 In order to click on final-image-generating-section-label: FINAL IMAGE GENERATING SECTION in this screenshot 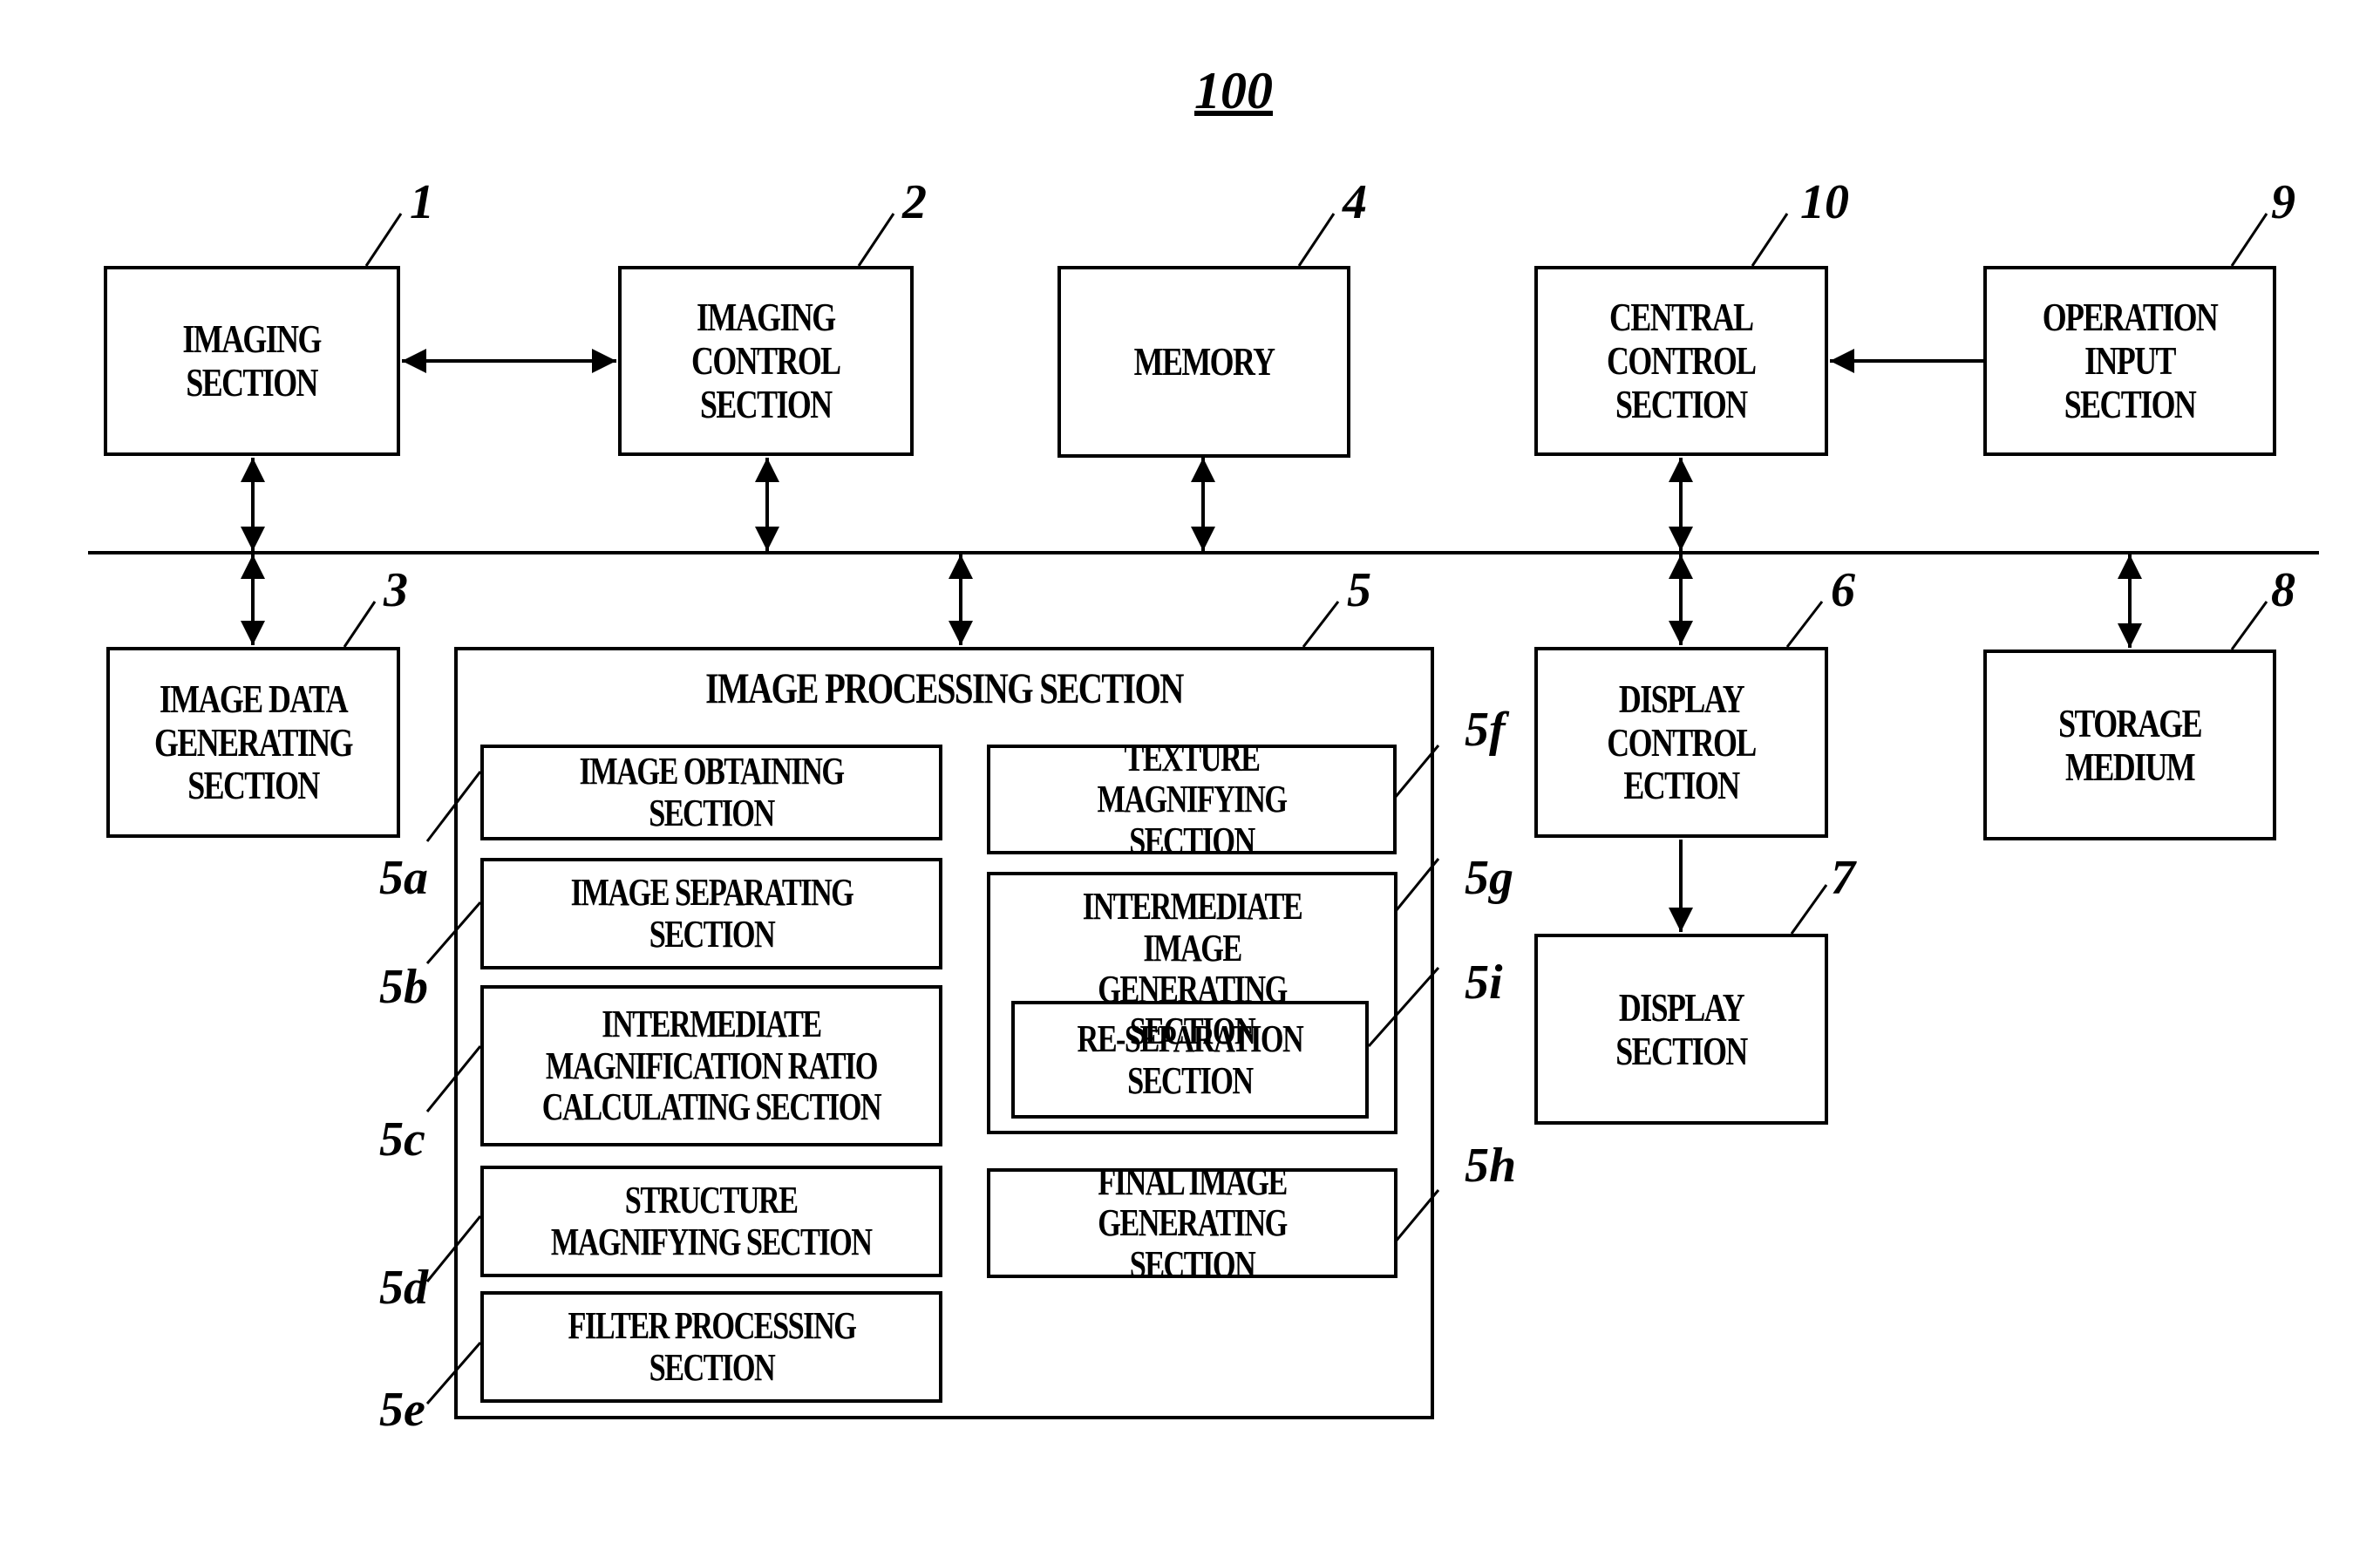, I will do `click(1193, 1223)`.